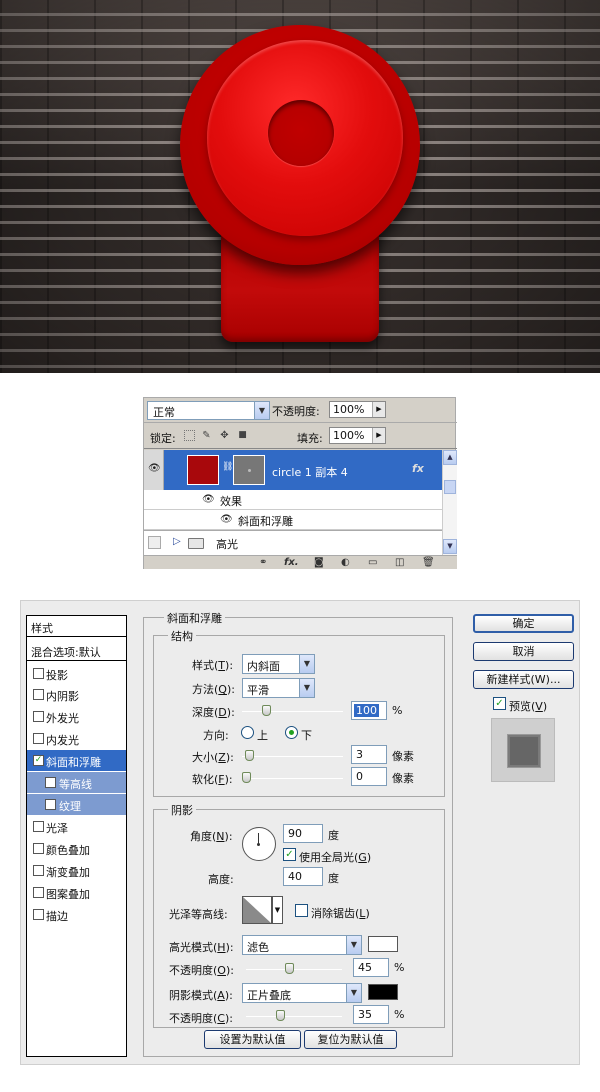 Image resolution: width=600 pixels, height=1092 pixels. I want to click on bevel-style-select: 内斜面 ▼, so click(278, 664).